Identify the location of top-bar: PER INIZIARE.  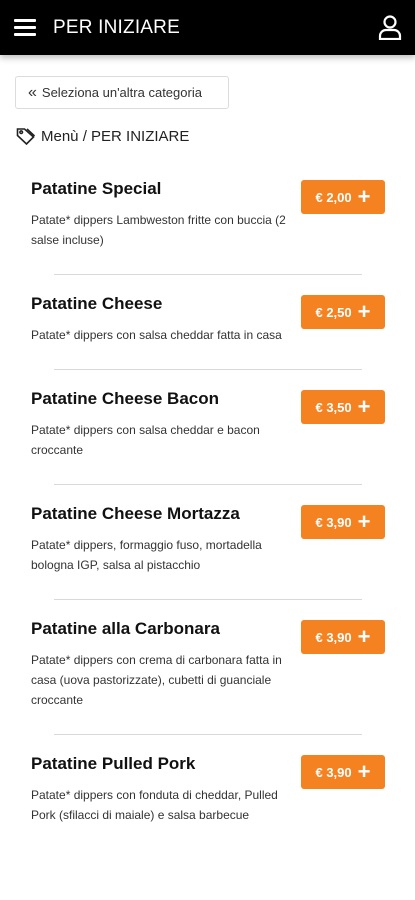
(207, 27).